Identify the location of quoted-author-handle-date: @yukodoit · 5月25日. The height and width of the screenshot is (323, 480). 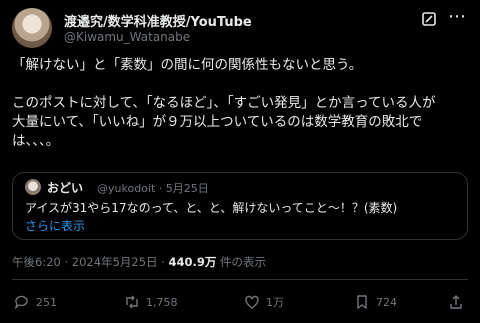
(153, 188).